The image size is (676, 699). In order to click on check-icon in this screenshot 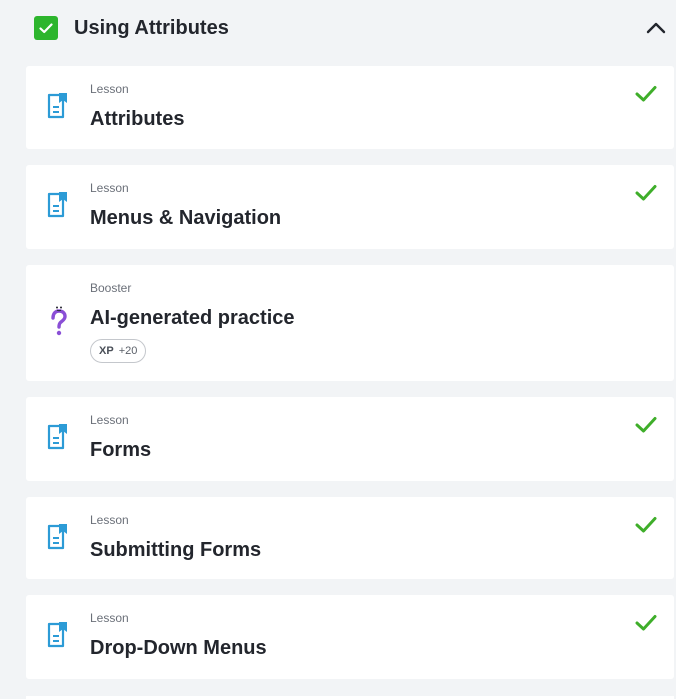, I will do `click(46, 27)`.